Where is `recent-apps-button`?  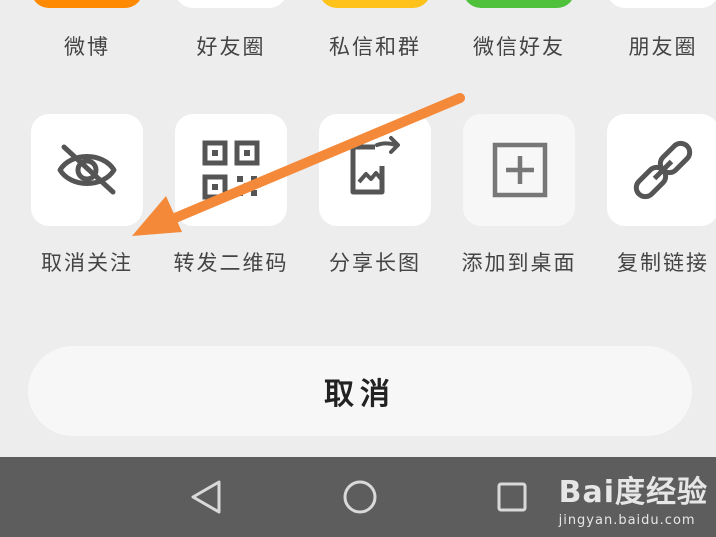 recent-apps-button is located at coordinates (512, 497).